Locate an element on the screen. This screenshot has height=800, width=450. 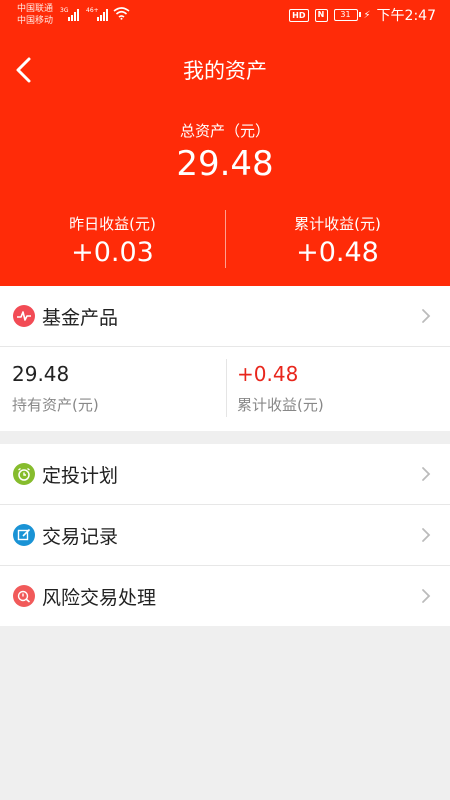
menu-item-label: 定投计划 is located at coordinates (80, 475).